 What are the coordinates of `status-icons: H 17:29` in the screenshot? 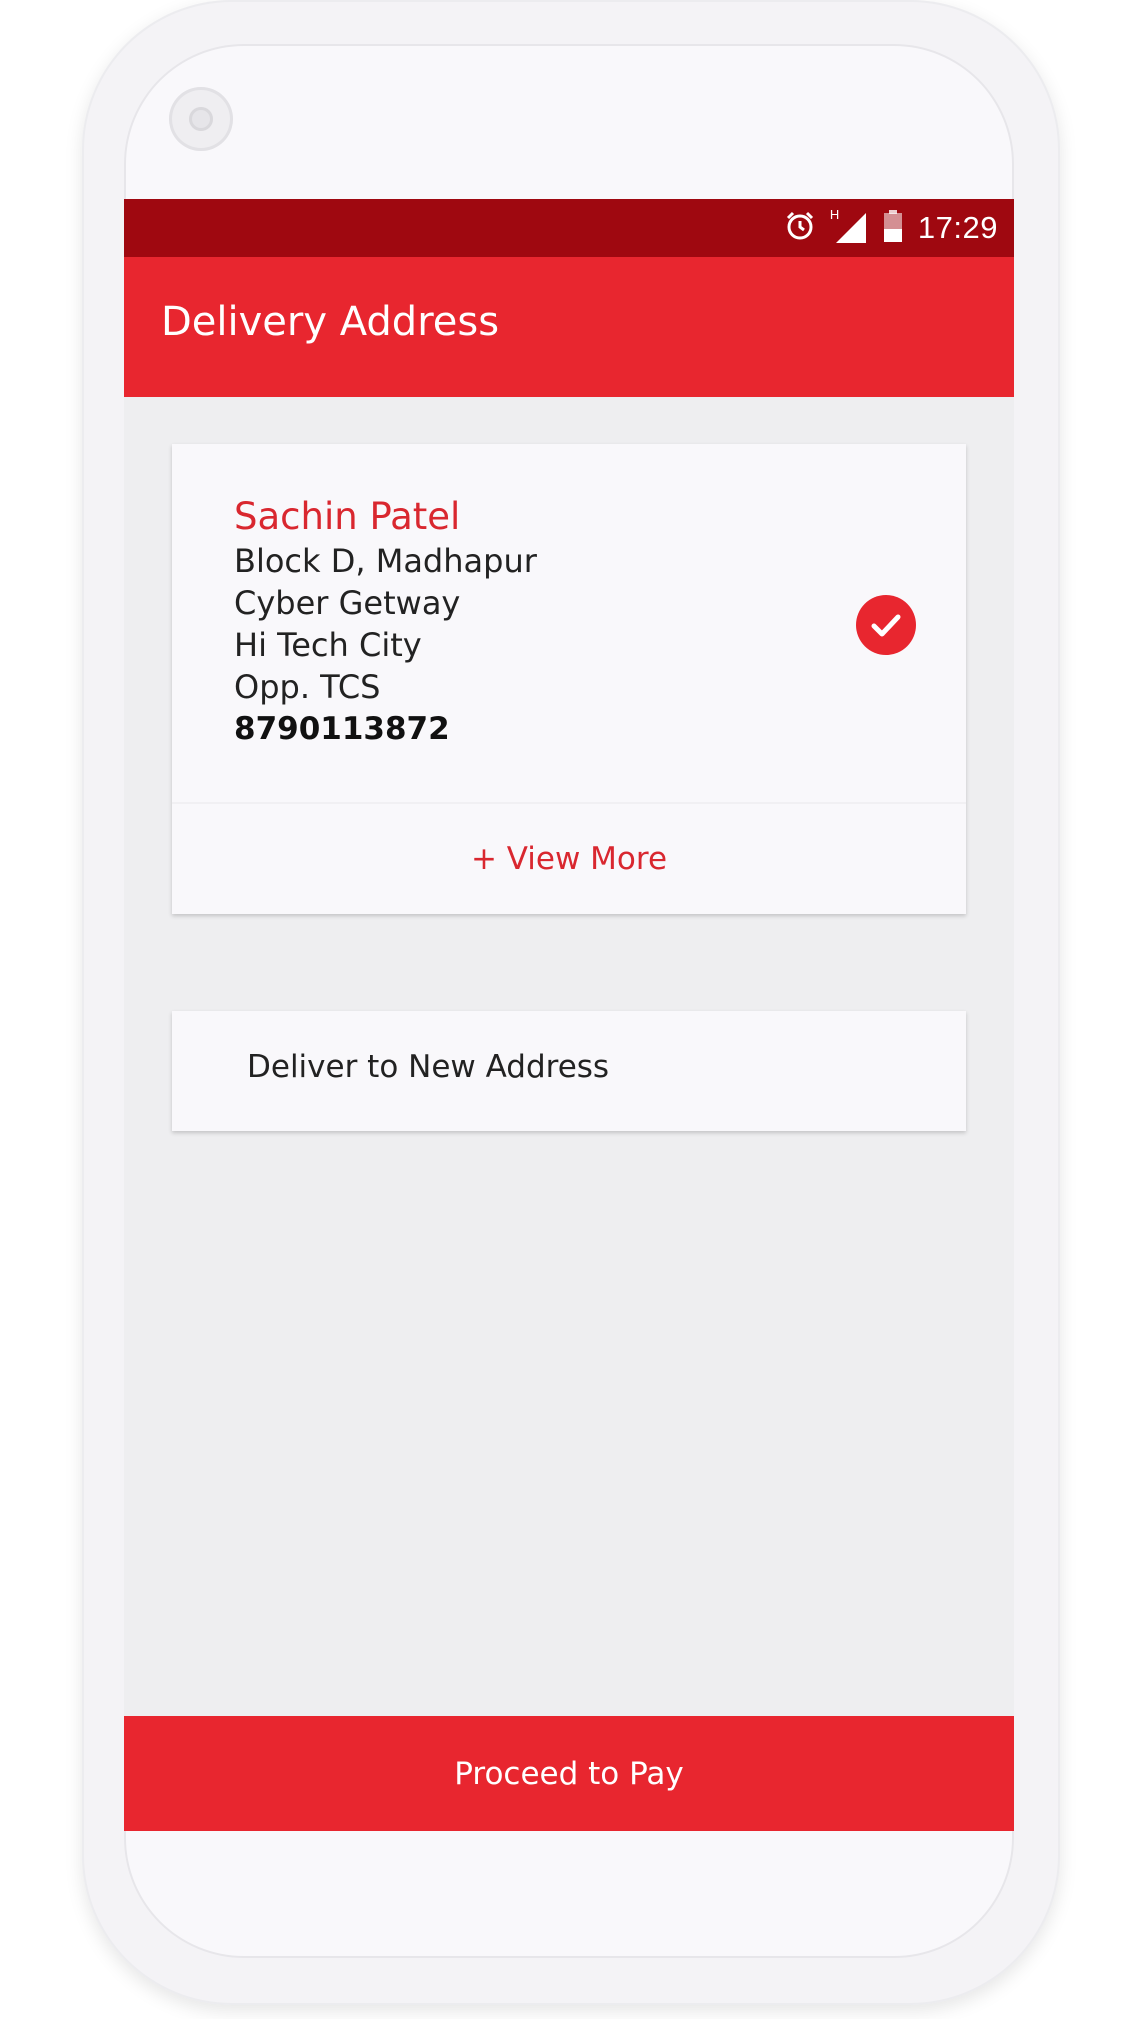 It's located at (891, 228).